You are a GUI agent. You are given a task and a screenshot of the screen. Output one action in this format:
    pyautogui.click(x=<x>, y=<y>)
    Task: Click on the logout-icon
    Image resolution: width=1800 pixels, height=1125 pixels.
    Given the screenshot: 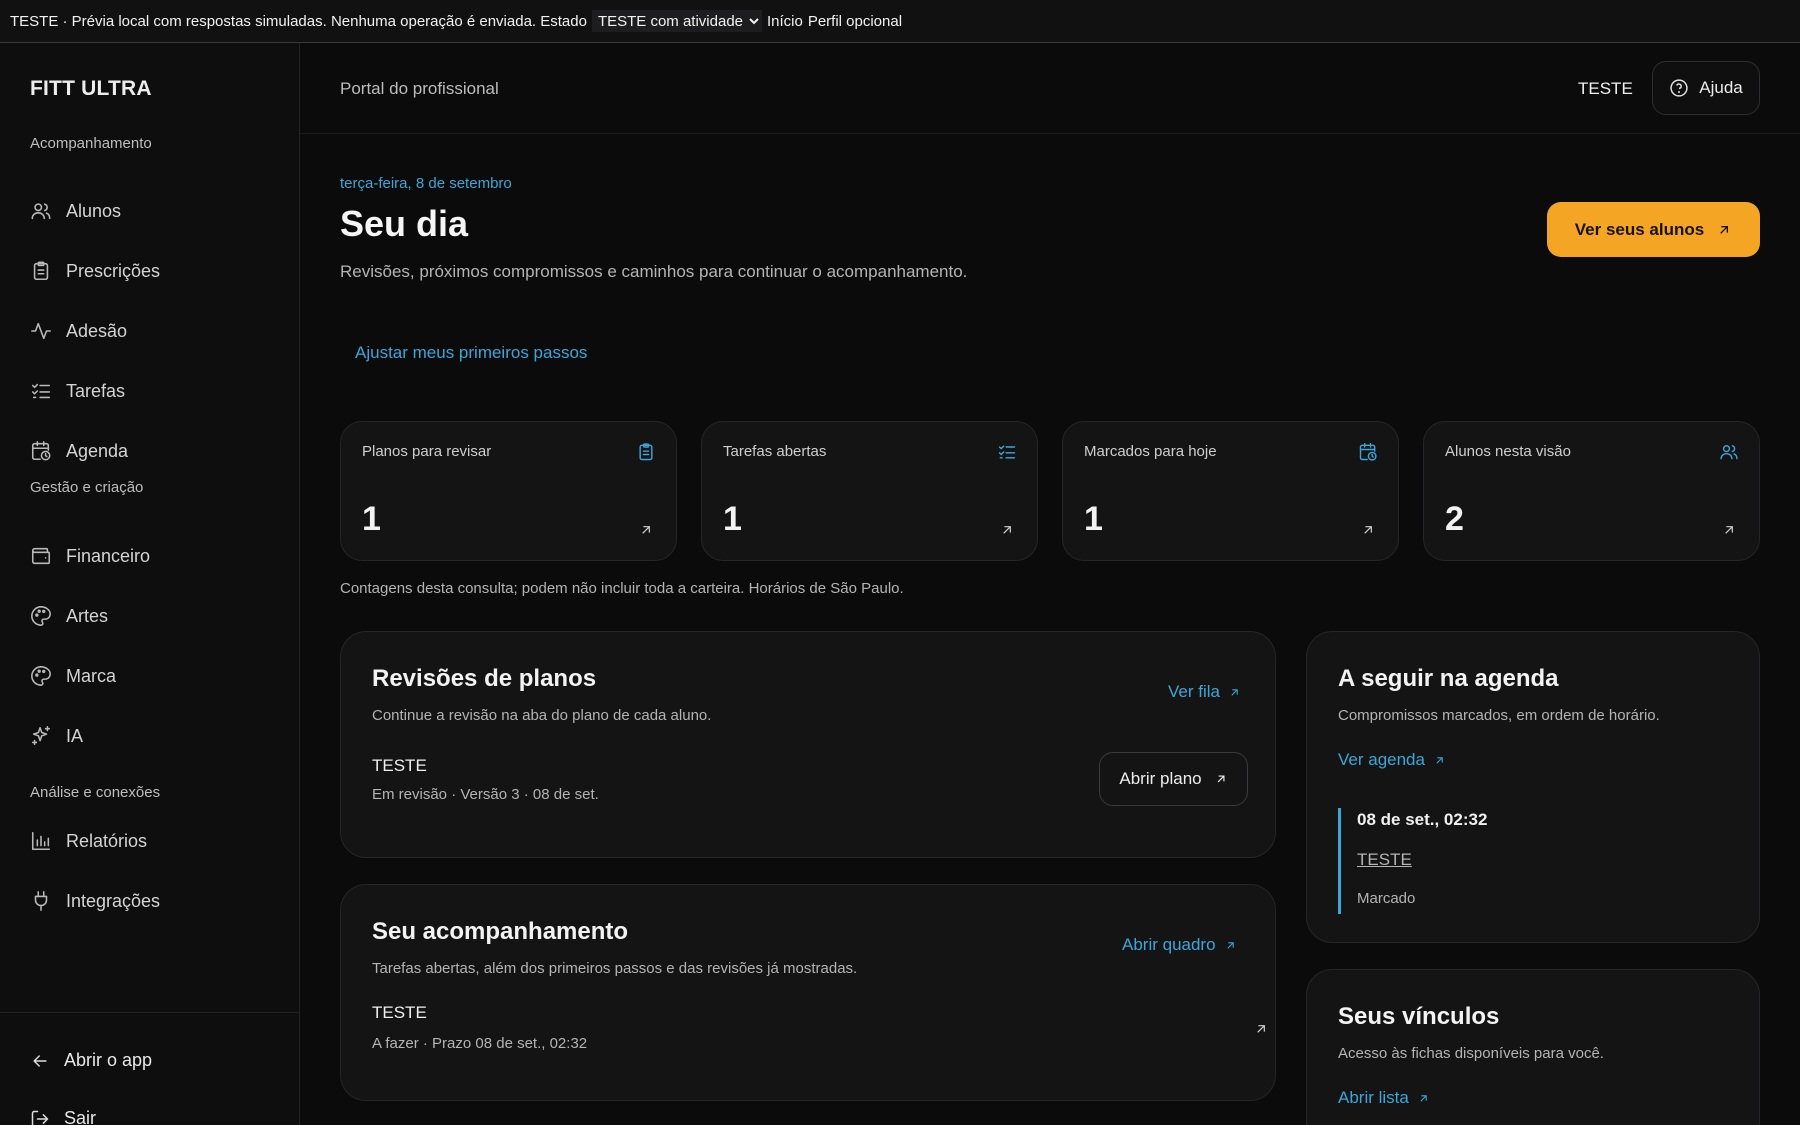 What is the action you would take?
    pyautogui.click(x=40, y=1117)
    